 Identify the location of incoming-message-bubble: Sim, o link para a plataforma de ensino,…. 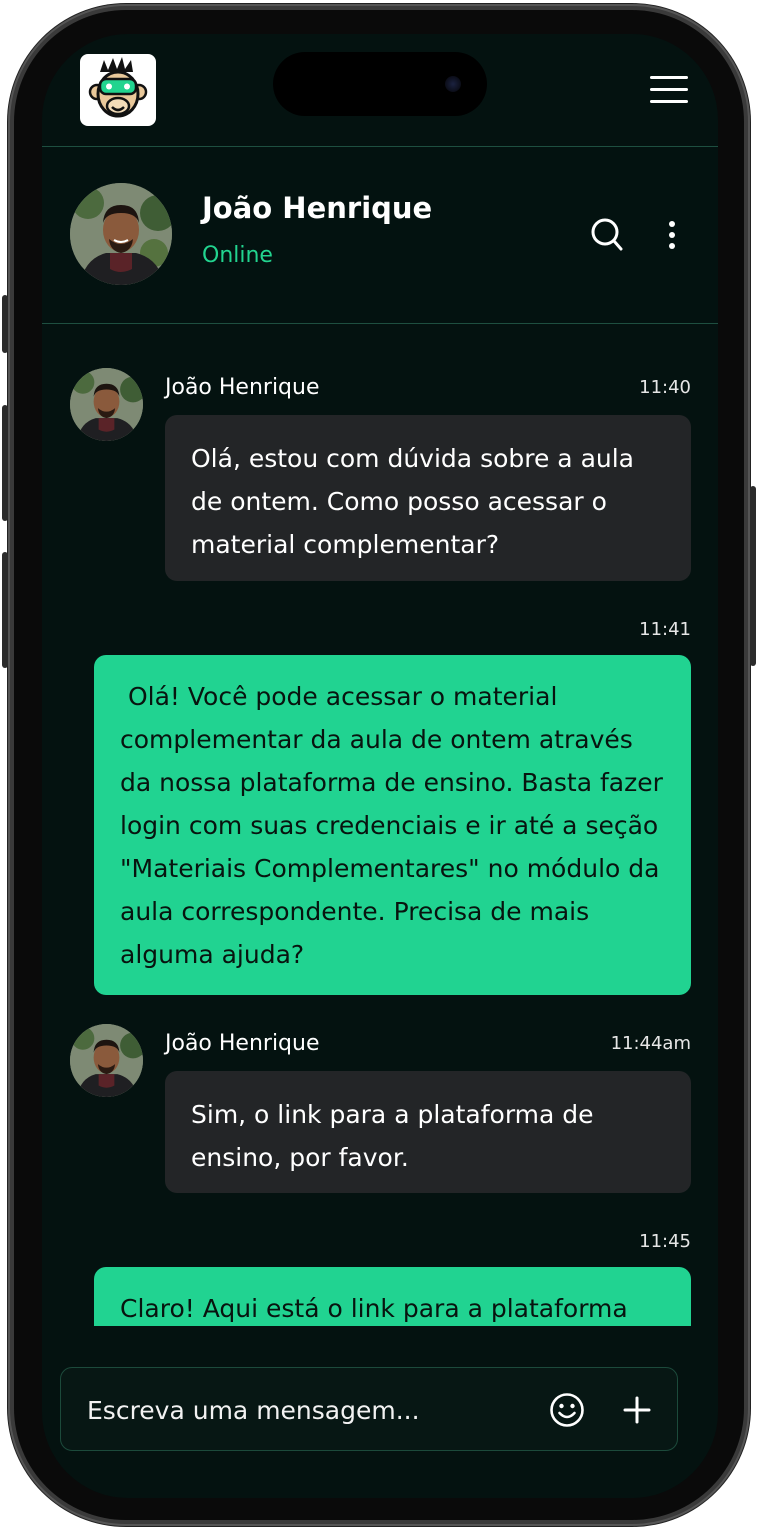
(428, 1132).